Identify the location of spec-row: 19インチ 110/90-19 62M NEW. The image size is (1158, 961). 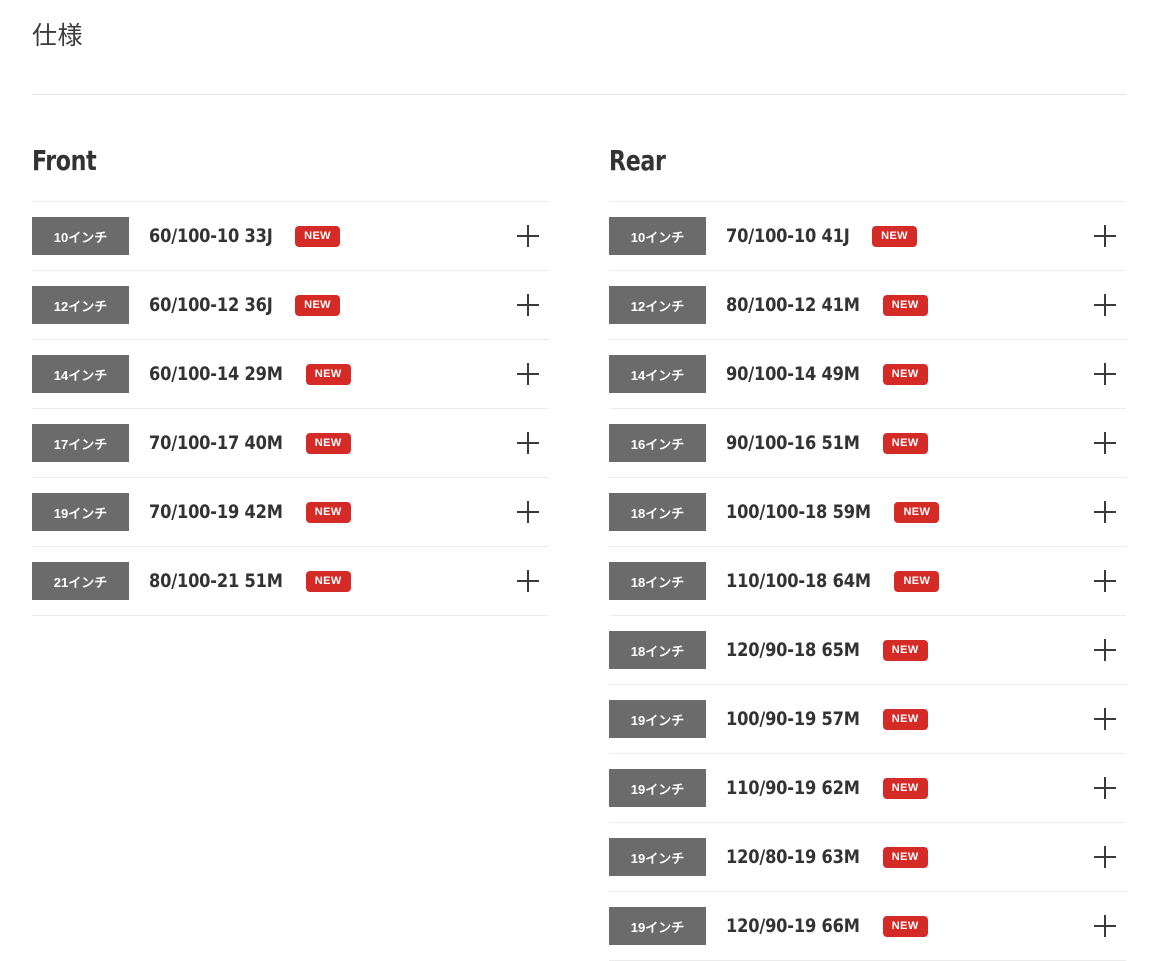
(867, 788).